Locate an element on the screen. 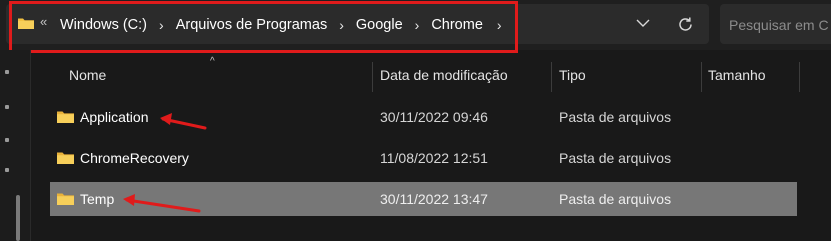 Image resolution: width=831 pixels, height=241 pixels. column-header-size: Tamanho is located at coordinates (737, 75).